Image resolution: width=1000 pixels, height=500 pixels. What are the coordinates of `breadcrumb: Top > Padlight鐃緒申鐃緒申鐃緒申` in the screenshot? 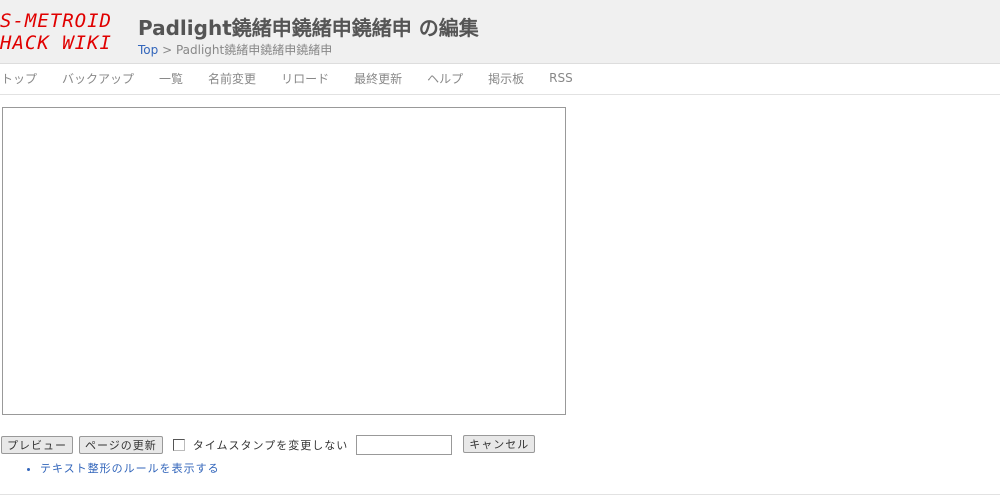 It's located at (235, 49).